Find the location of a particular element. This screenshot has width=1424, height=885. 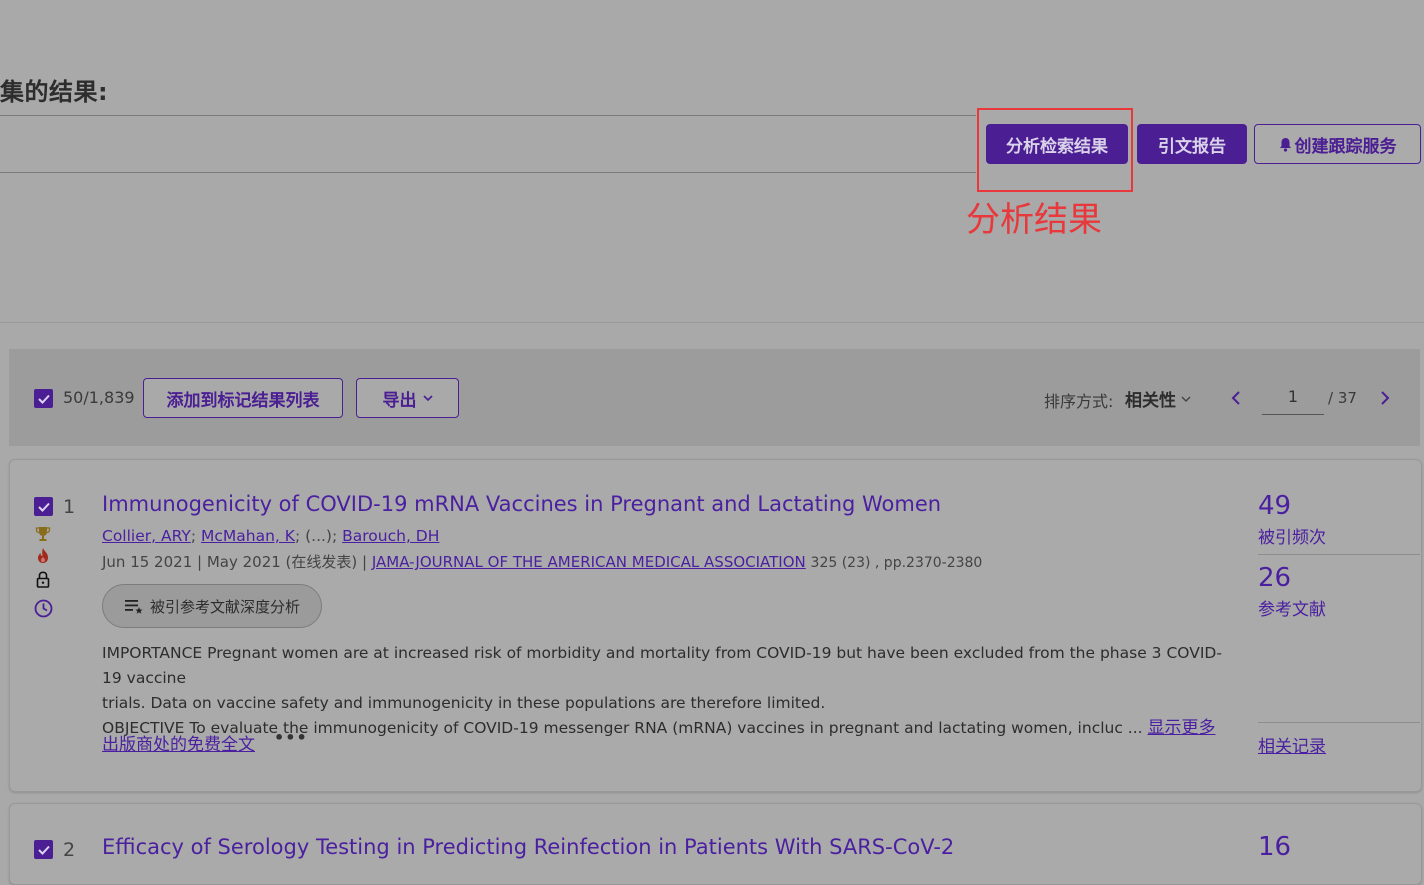

select-all-checkbox is located at coordinates (43, 398).